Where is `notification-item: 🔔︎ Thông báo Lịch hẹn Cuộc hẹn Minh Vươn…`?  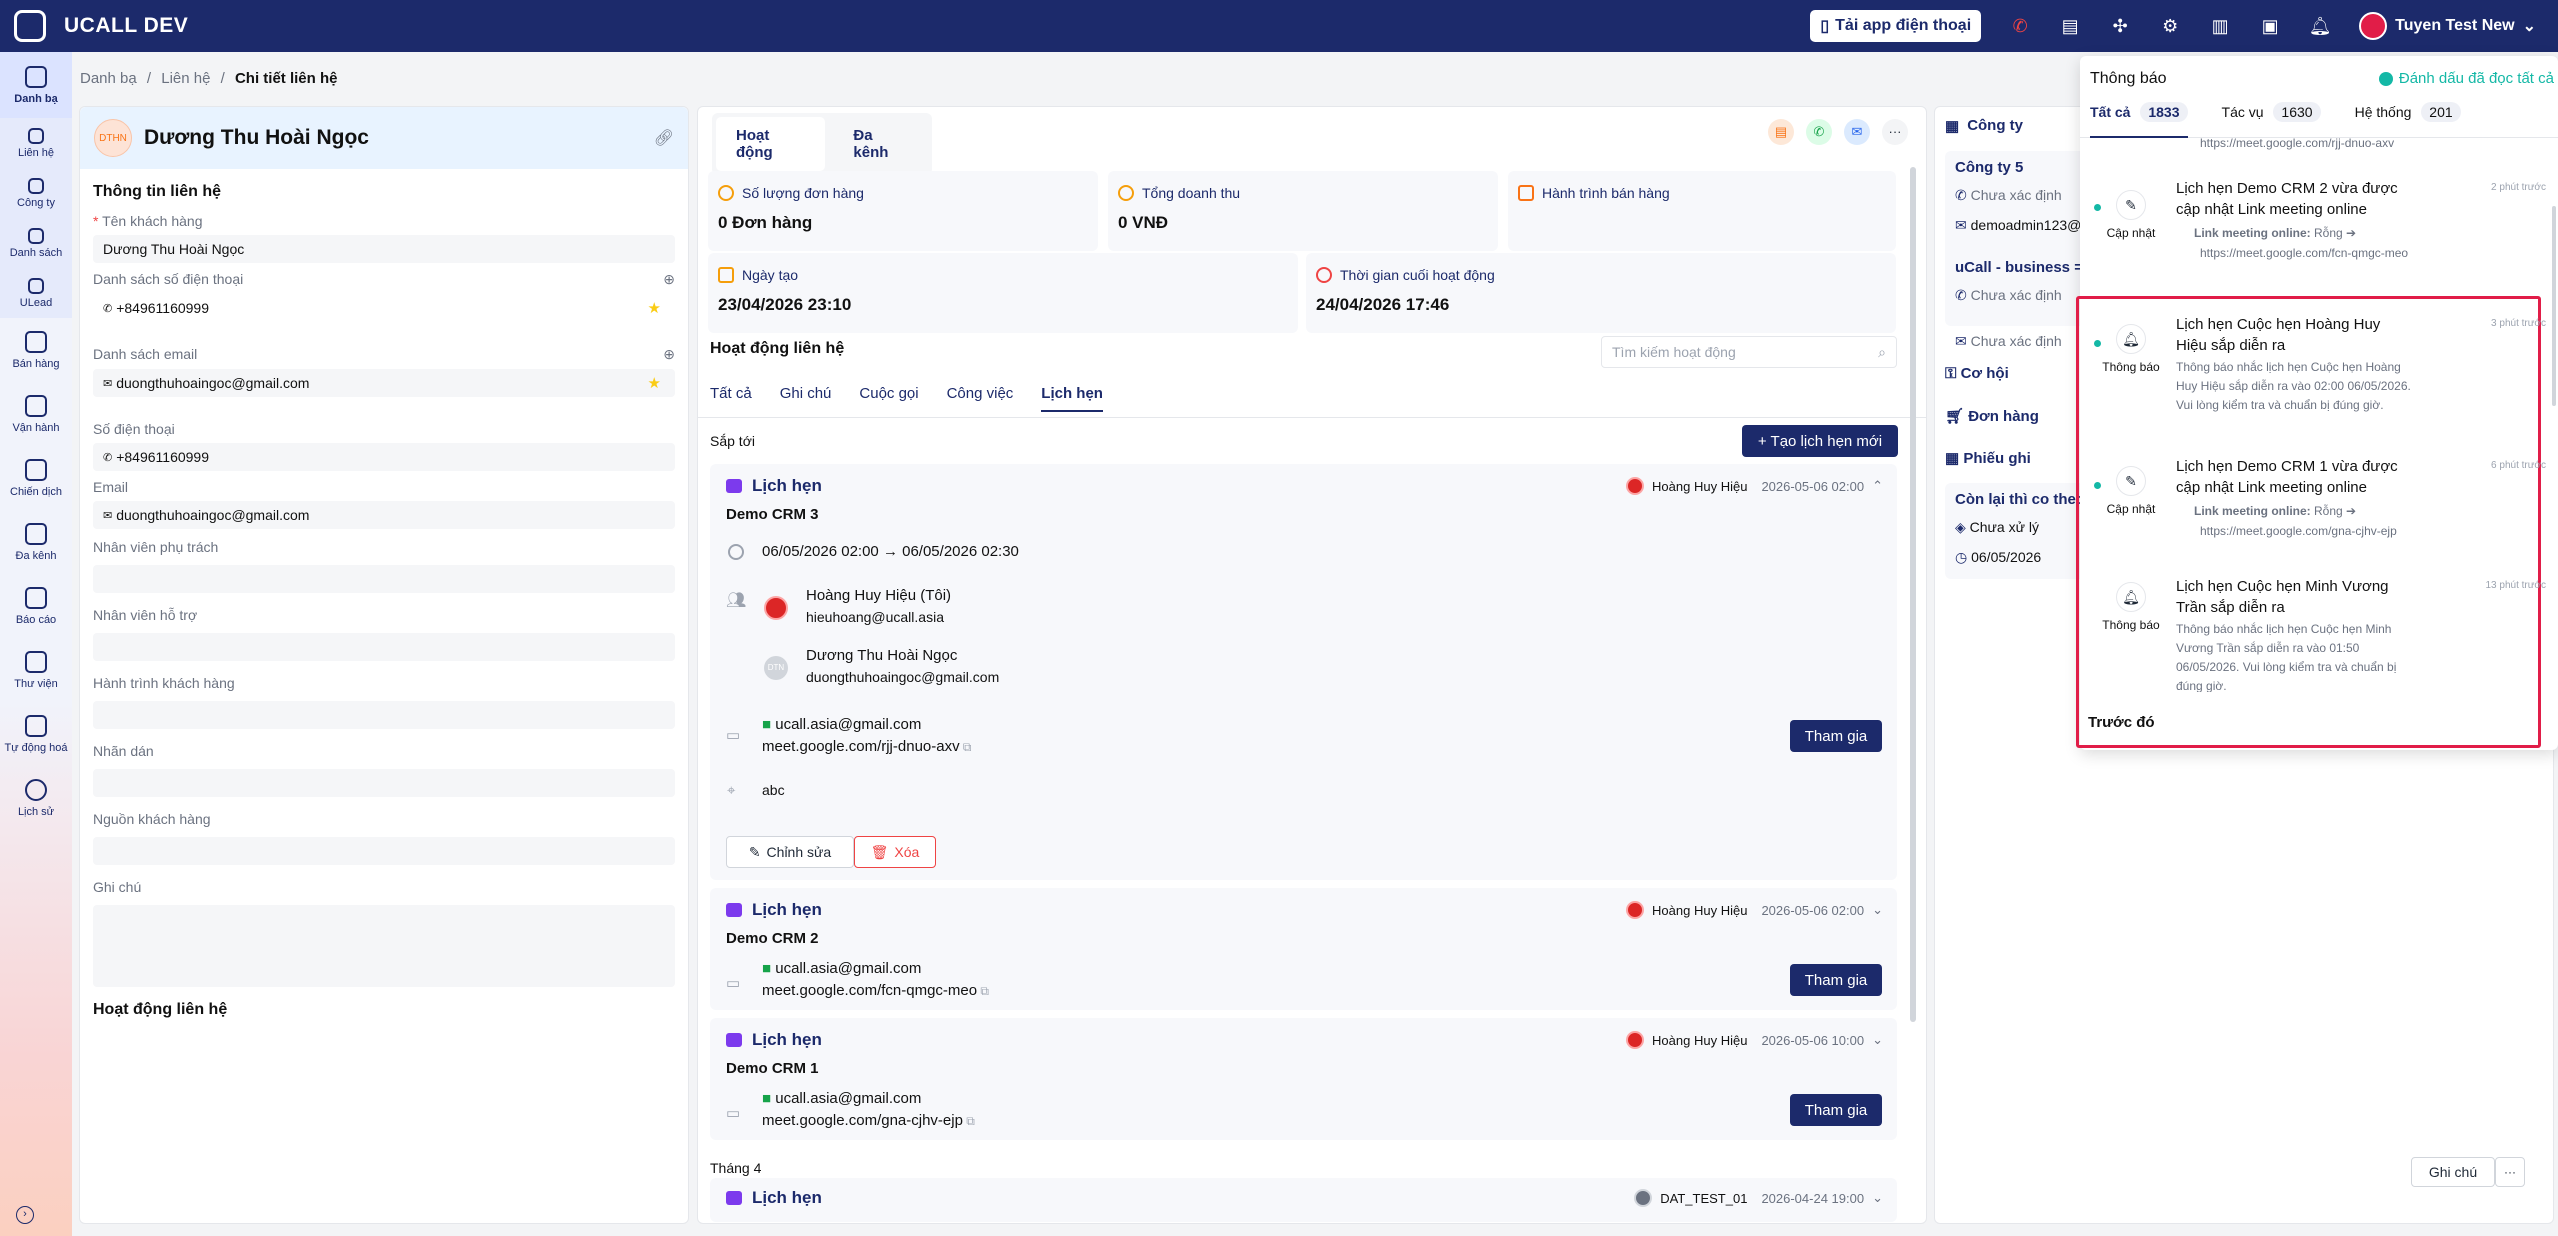
notification-item: 🔔︎ Thông báo Lịch hẹn Cuộc hẹn Minh Vươn… is located at coordinates (2319, 634).